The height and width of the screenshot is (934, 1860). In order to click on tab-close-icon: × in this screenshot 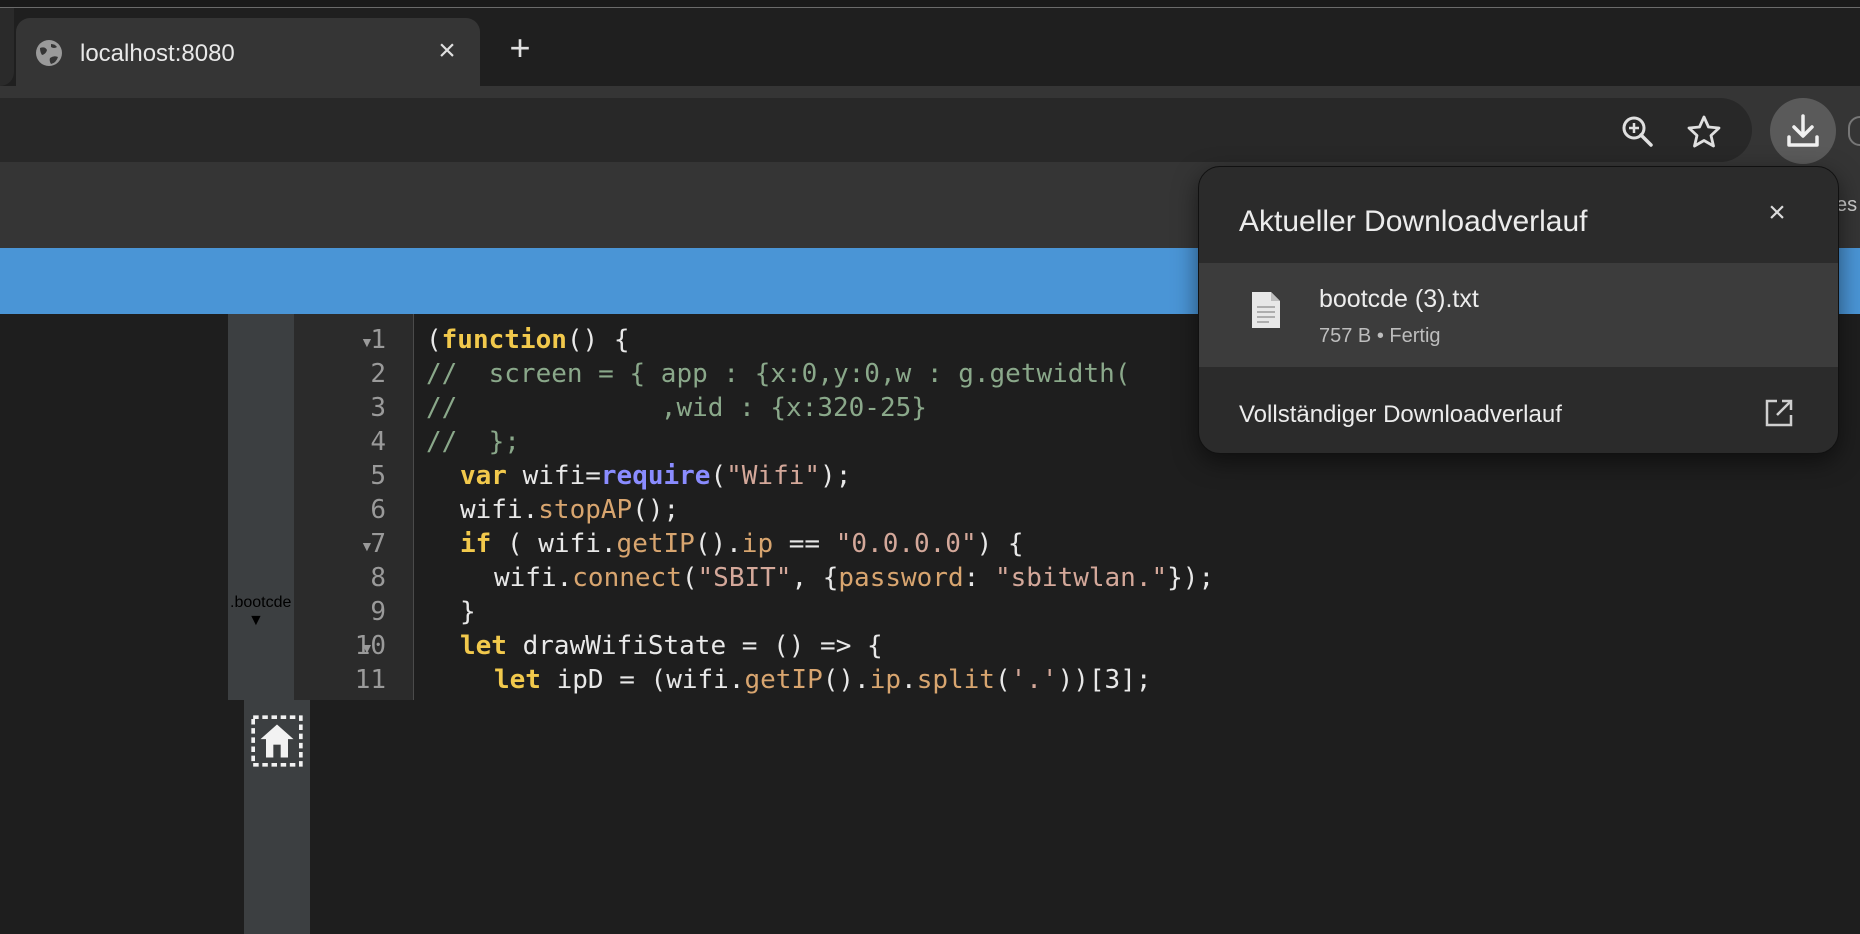, I will do `click(447, 51)`.